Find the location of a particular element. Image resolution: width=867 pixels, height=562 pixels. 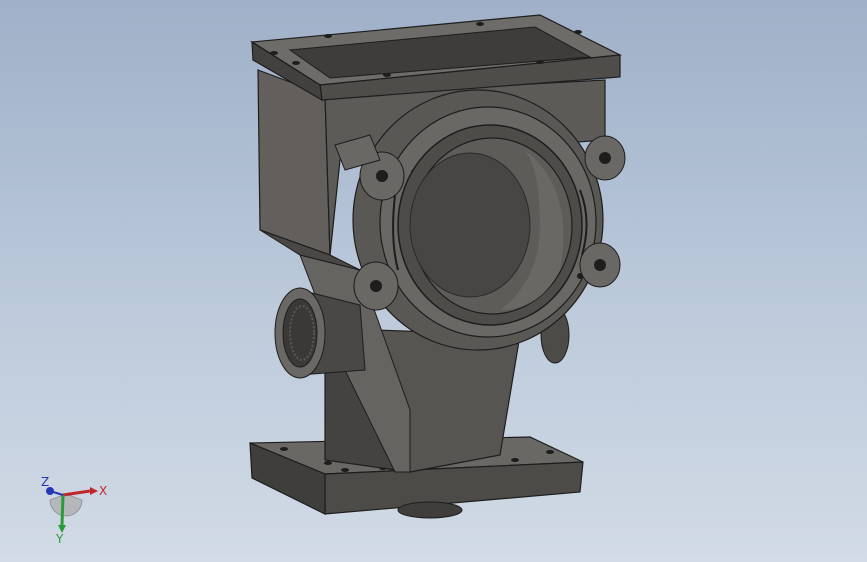

y-axis-label: Y is located at coordinates (59, 538).